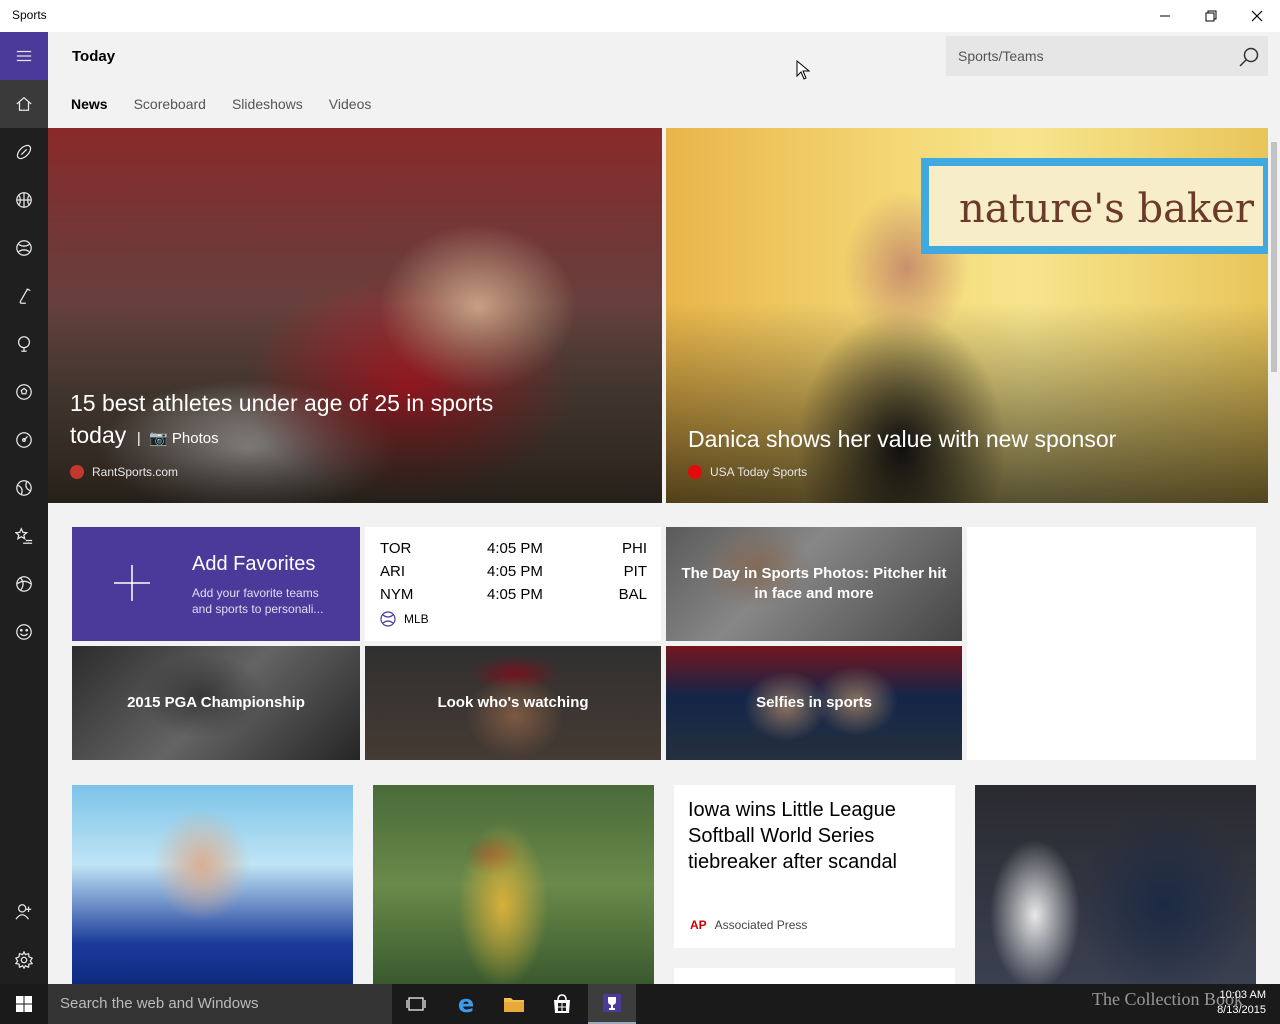 The height and width of the screenshot is (1024, 1280). I want to click on gear-icon, so click(24, 960).